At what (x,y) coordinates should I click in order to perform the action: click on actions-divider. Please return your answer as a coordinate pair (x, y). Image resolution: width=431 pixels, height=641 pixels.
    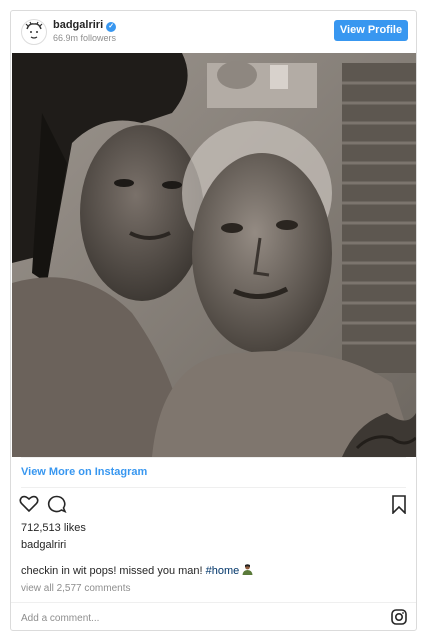
    Looking at the image, I should click on (213, 487).